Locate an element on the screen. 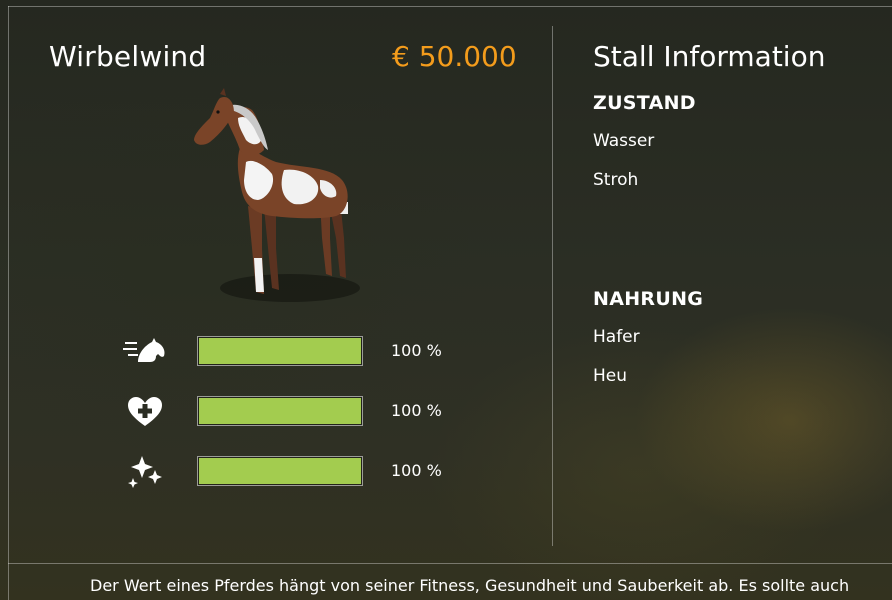 This screenshot has width=892, height=600. cleanliness-bar is located at coordinates (280, 471).